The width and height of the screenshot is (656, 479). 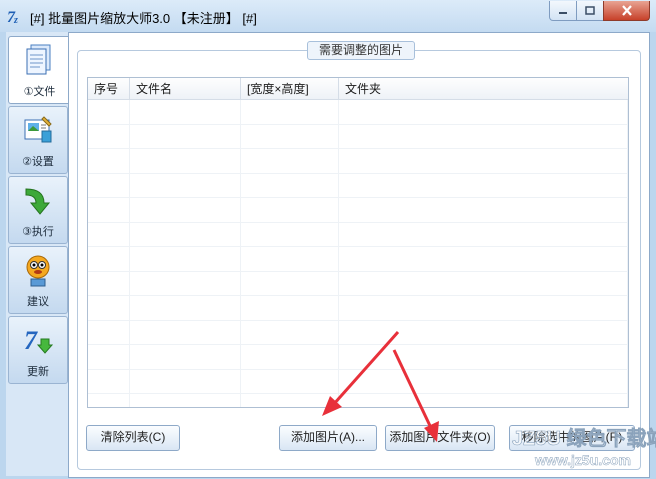 What do you see at coordinates (38, 162) in the screenshot?
I see `sidebar-item-label: ②设置` at bounding box center [38, 162].